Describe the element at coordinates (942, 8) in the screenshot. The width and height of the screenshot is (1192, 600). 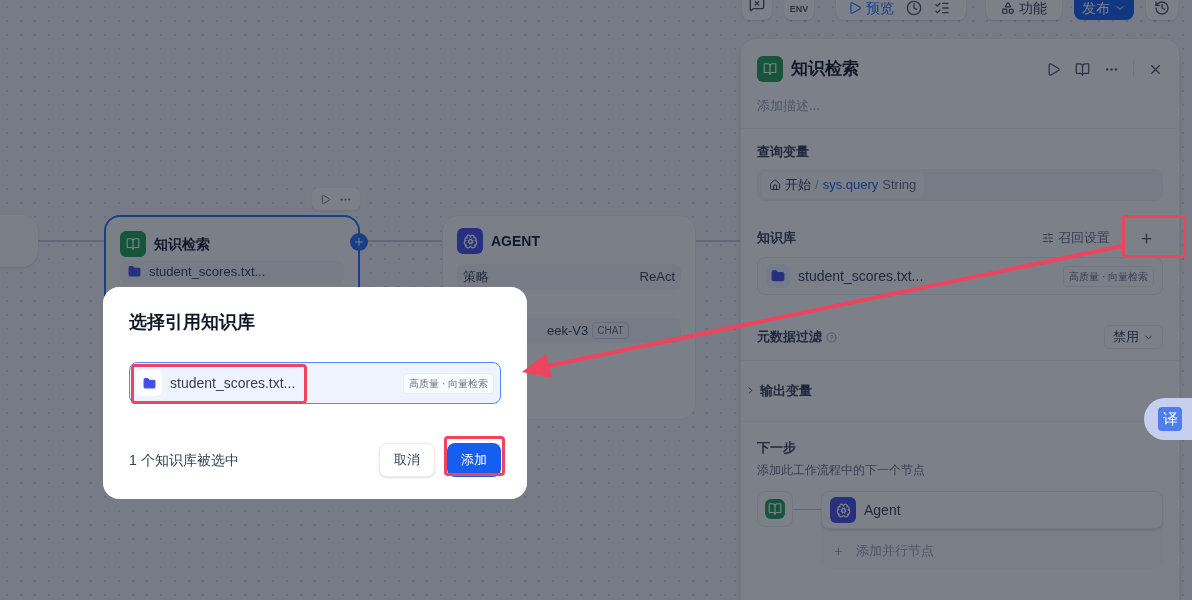
I see `checklist-icon` at that location.